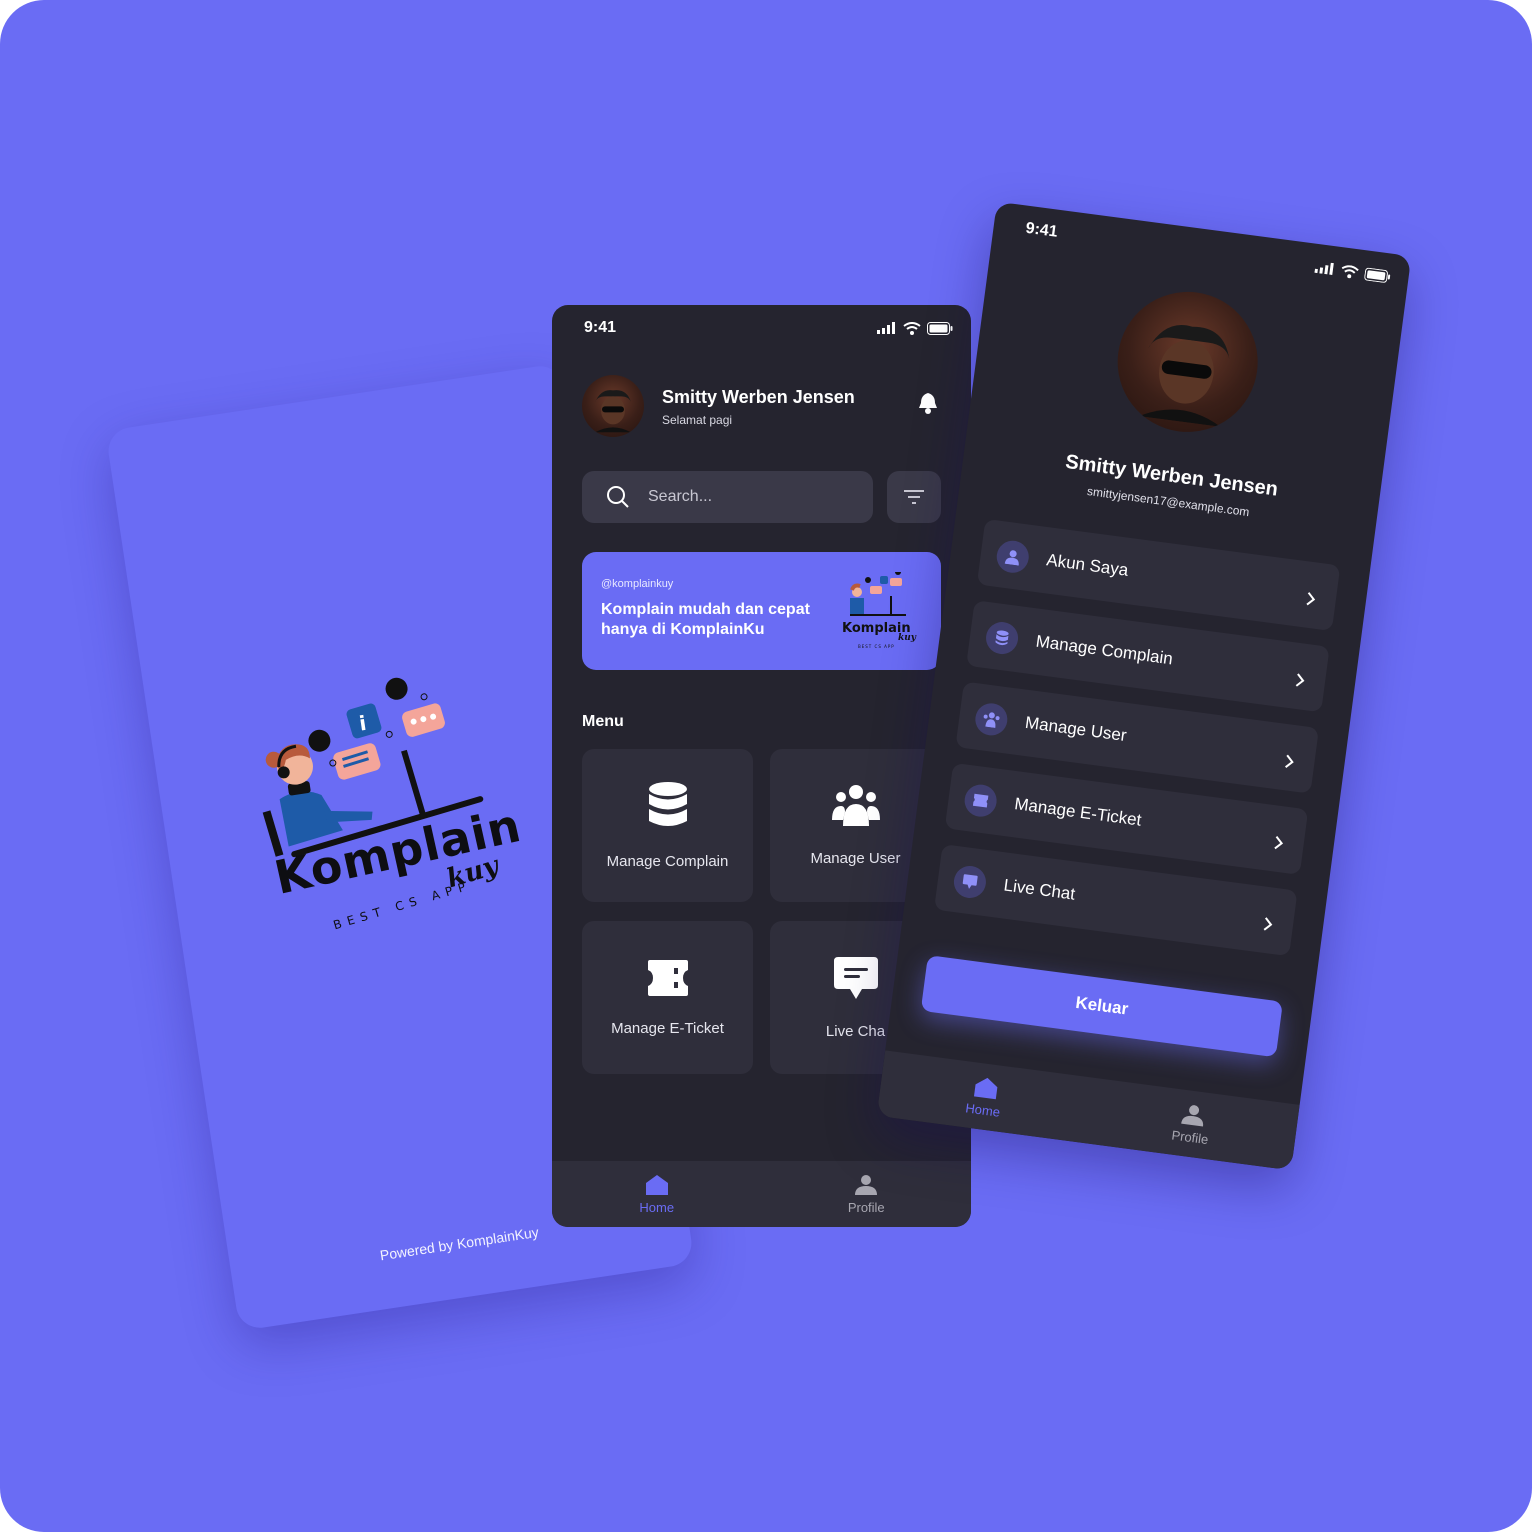 The image size is (1532, 1532). I want to click on user-avatar, so click(613, 406).